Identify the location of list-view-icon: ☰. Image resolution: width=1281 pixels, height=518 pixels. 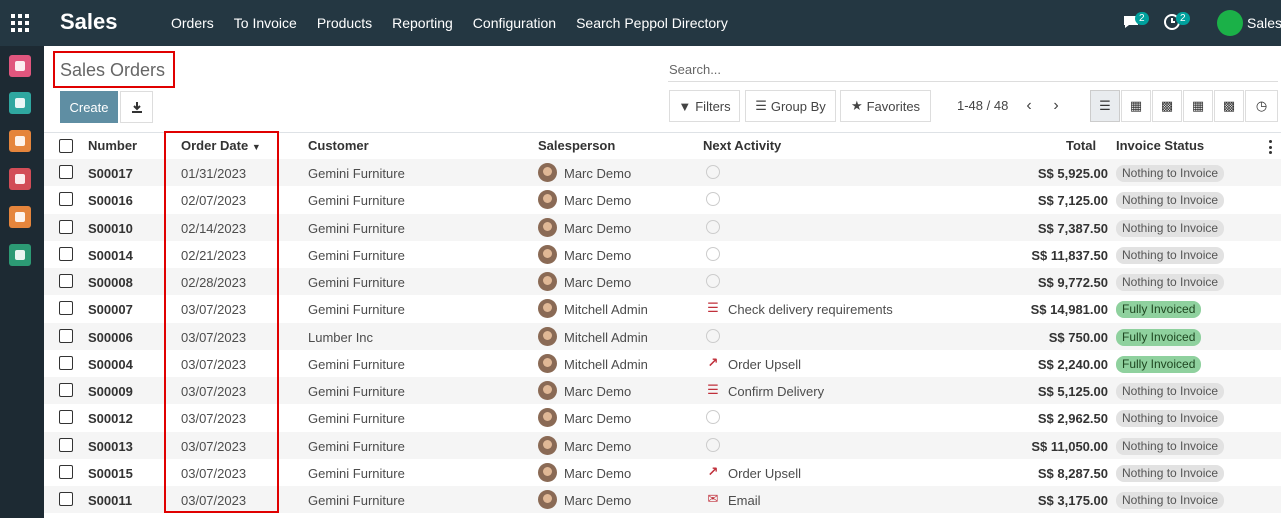
(1105, 106).